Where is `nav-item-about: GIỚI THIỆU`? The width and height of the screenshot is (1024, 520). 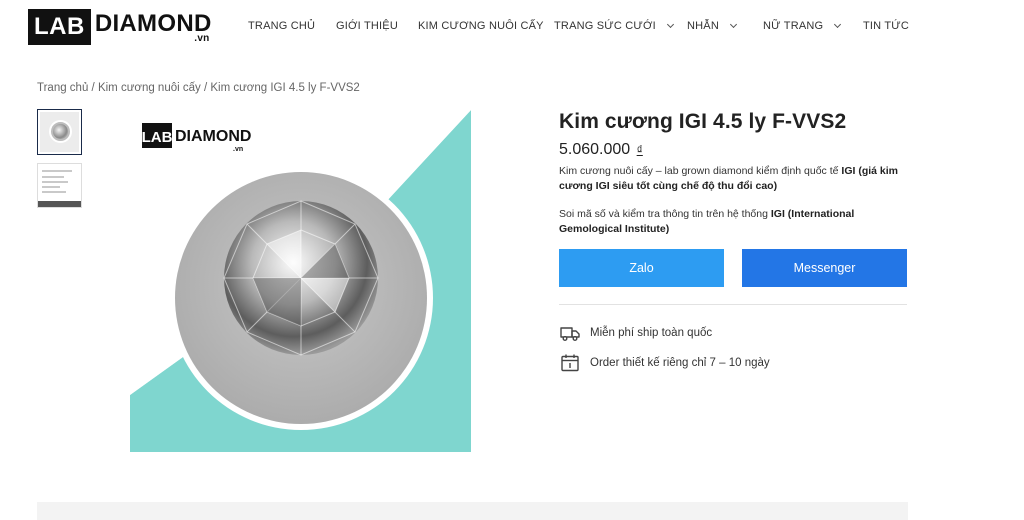 nav-item-about: GIỚI THIỆU is located at coordinates (367, 26).